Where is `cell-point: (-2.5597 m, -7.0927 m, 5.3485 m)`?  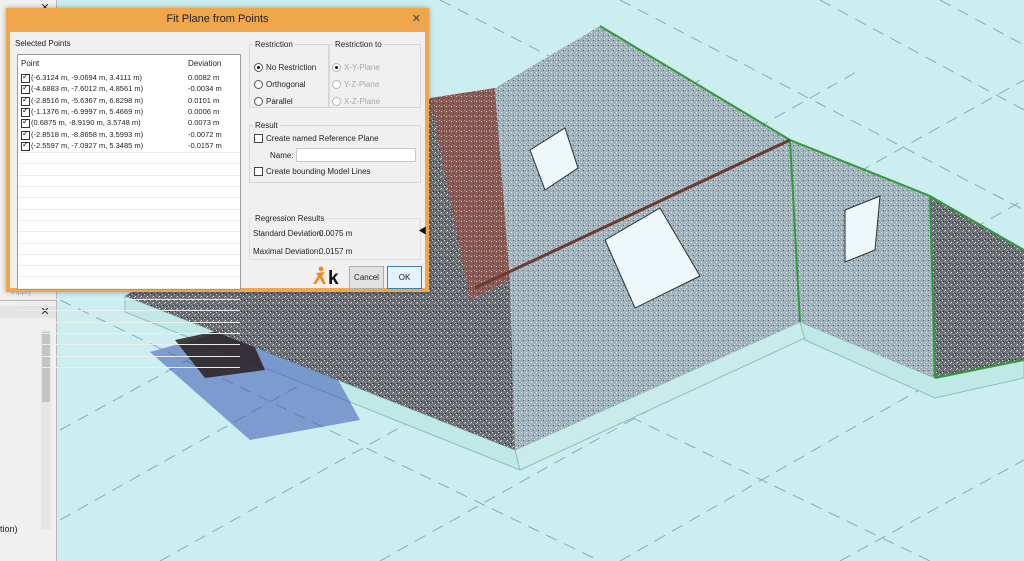
cell-point: (-2.5597 m, -7.0927 m, 5.3485 m) is located at coordinates (87, 145).